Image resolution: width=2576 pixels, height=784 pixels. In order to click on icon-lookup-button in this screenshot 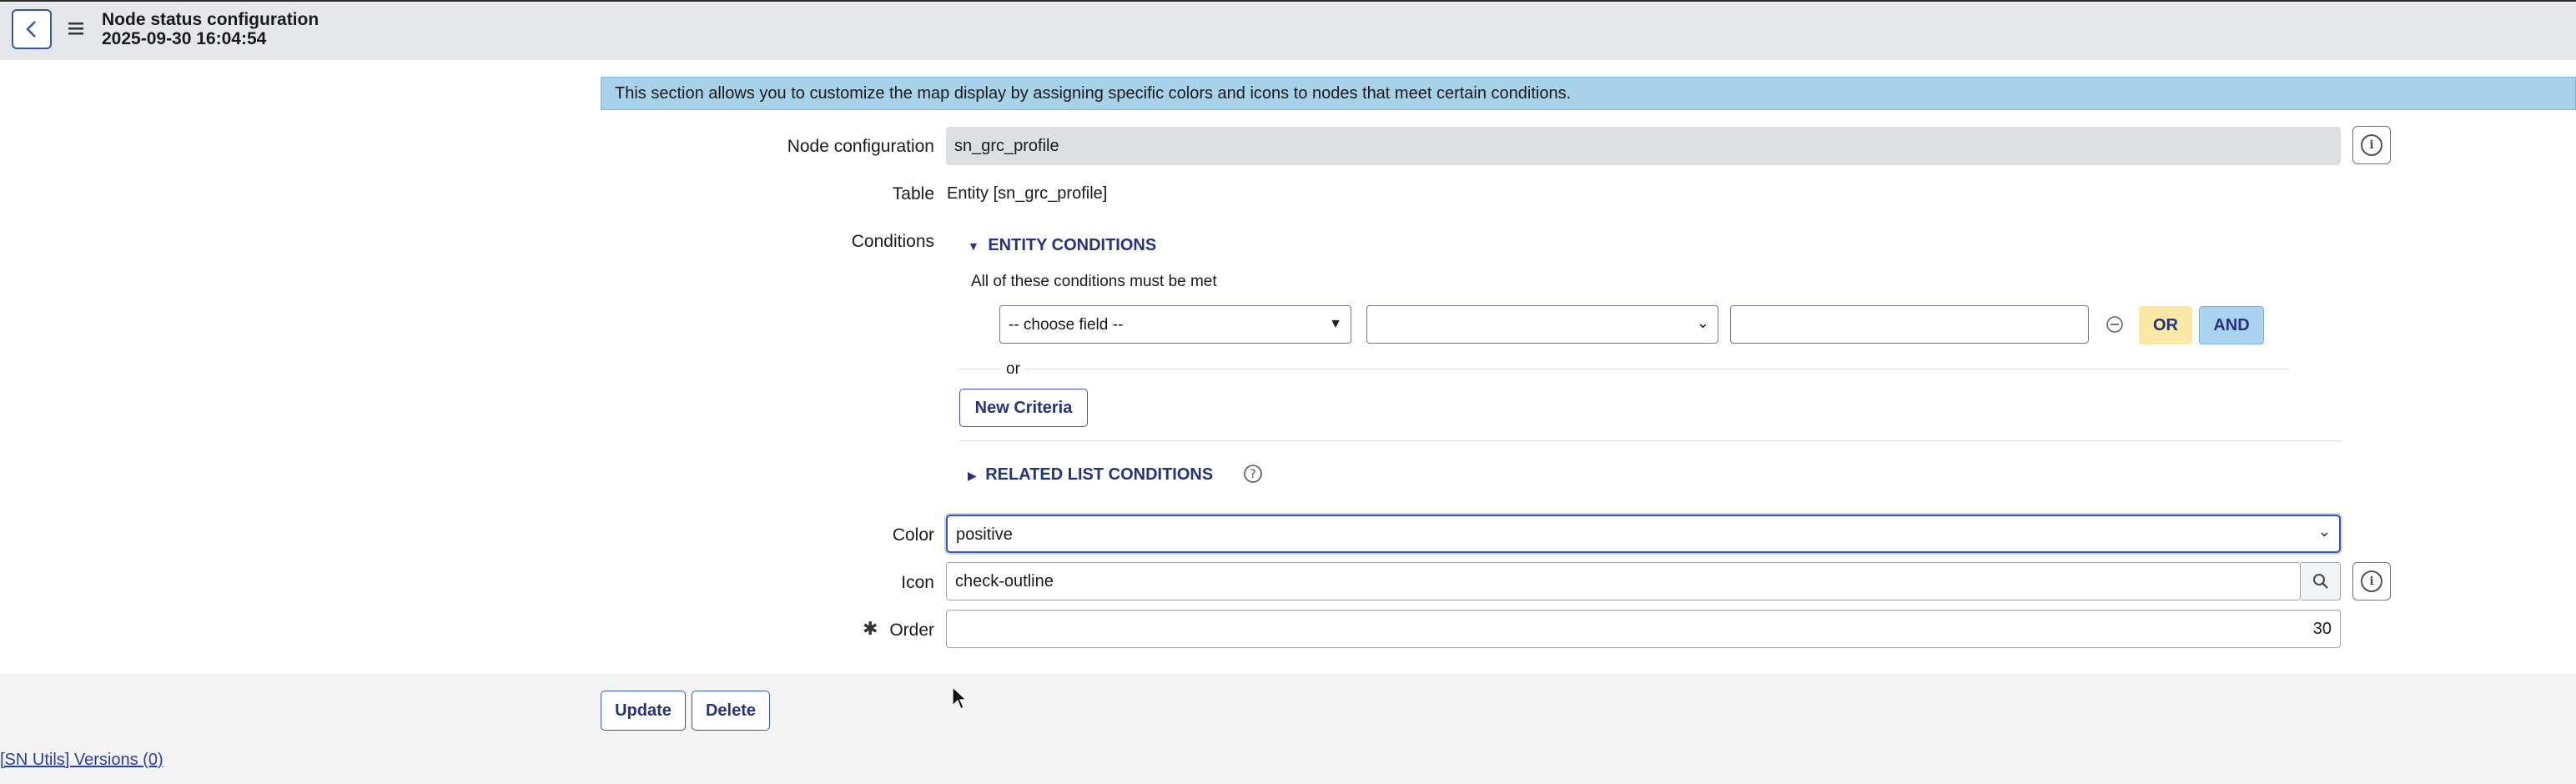, I will do `click(2321, 581)`.